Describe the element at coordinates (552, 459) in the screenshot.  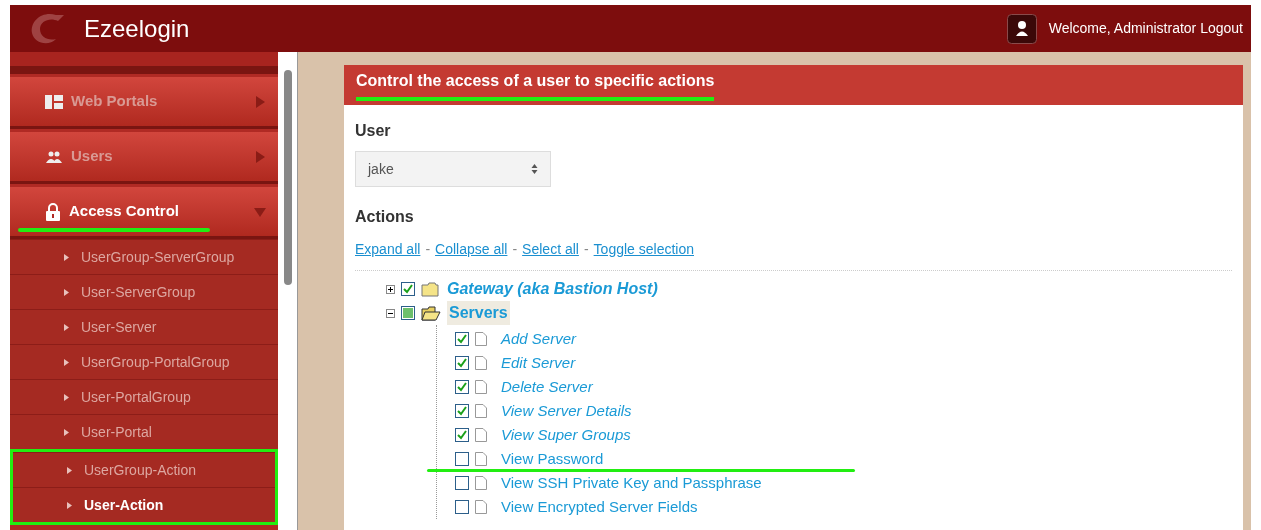
I see `tree-node-label: View Password` at that location.